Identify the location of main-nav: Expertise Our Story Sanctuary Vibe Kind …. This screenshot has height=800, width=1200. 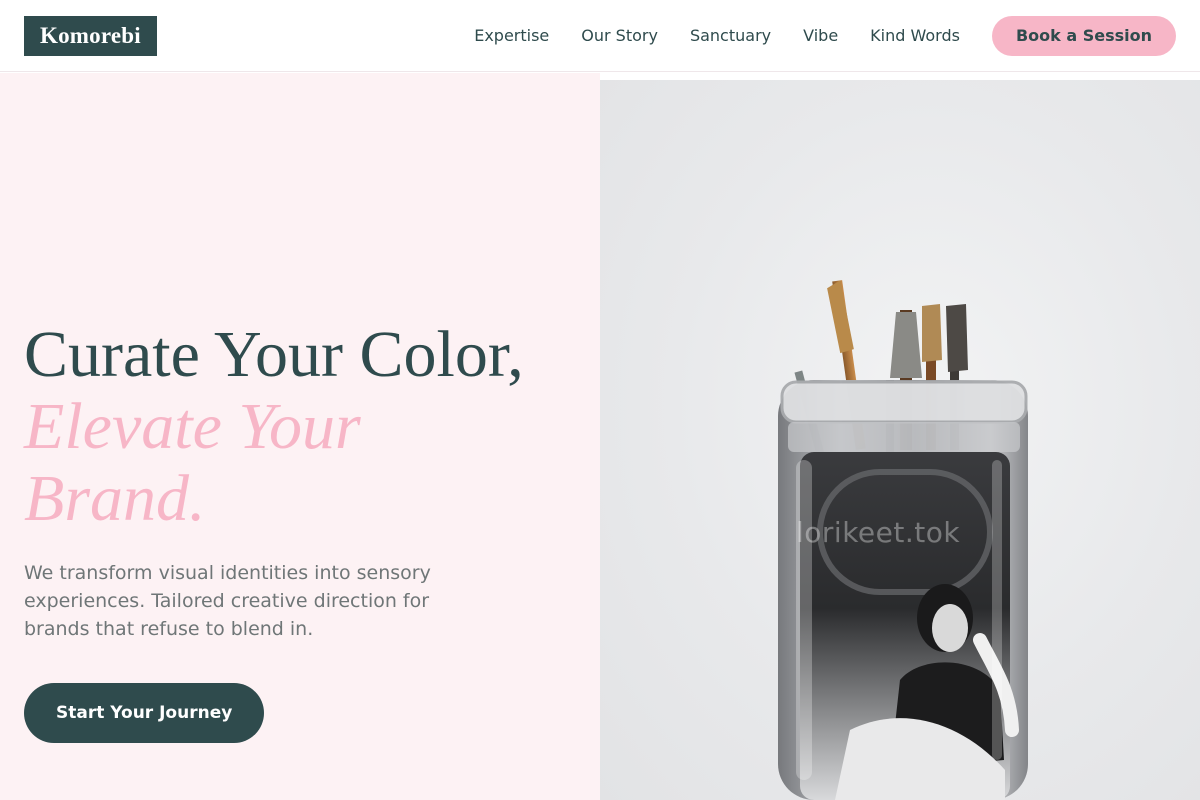
(717, 35).